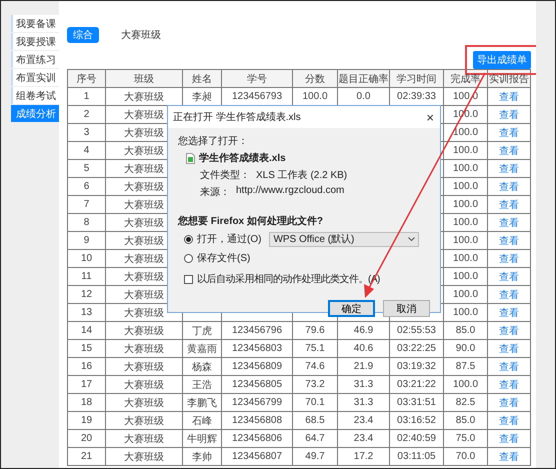  I want to click on table-cell: 03:21:22, so click(417, 385).